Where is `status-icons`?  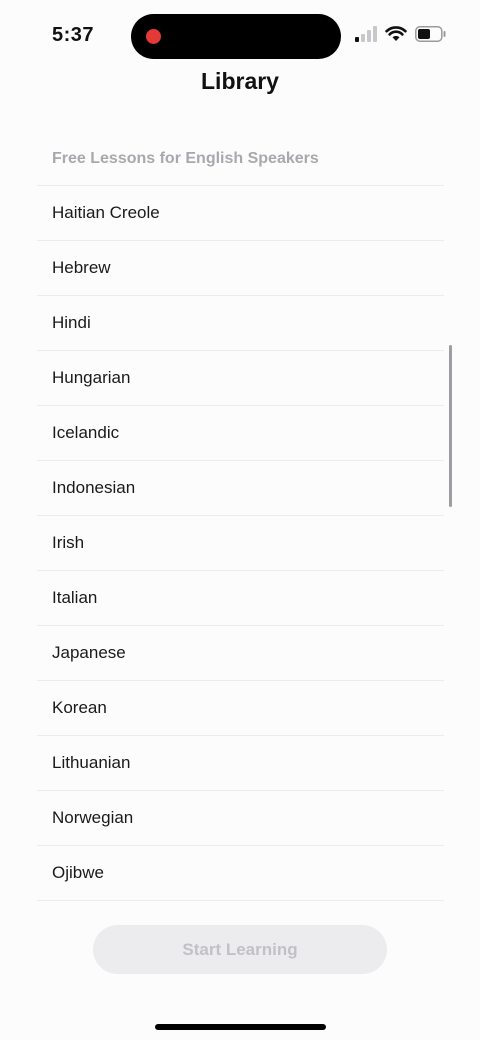
status-icons is located at coordinates (400, 34).